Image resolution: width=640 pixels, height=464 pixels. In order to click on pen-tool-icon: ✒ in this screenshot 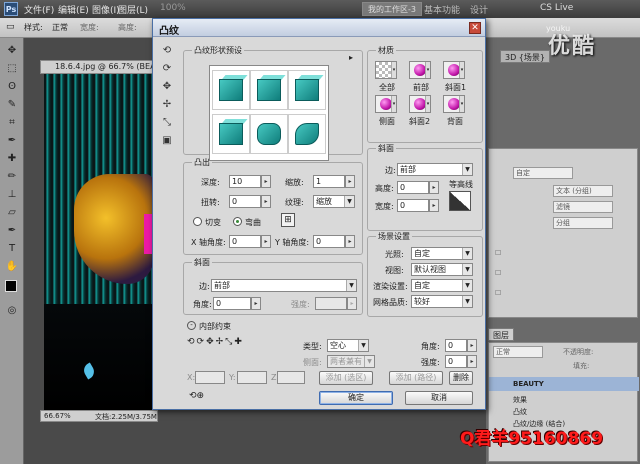, I will do `click(12, 231)`.